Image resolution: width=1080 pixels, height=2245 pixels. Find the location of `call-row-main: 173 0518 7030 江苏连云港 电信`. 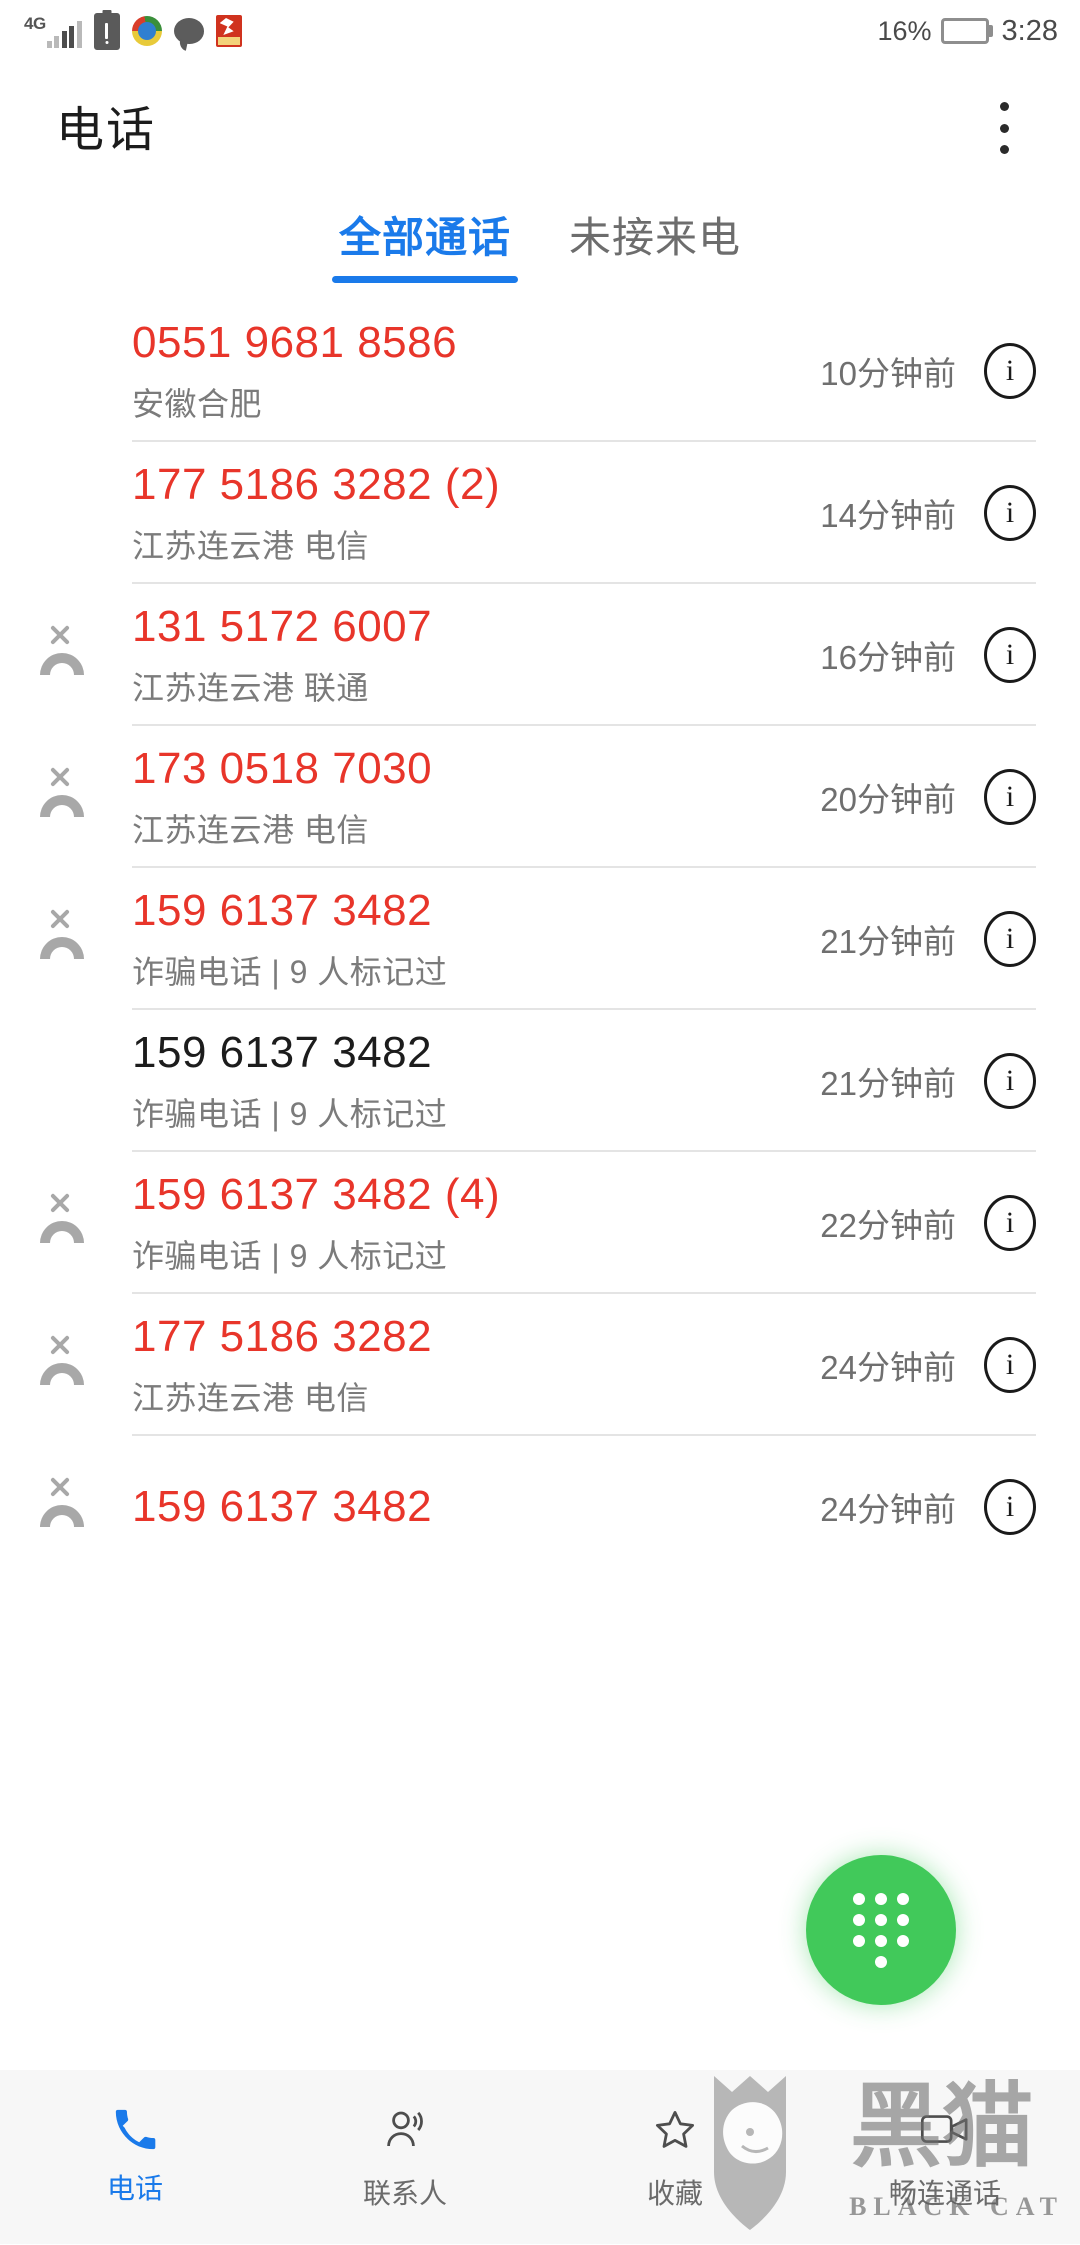

call-row-main: 173 0518 7030 江苏连云港 电信 is located at coordinates (476, 797).